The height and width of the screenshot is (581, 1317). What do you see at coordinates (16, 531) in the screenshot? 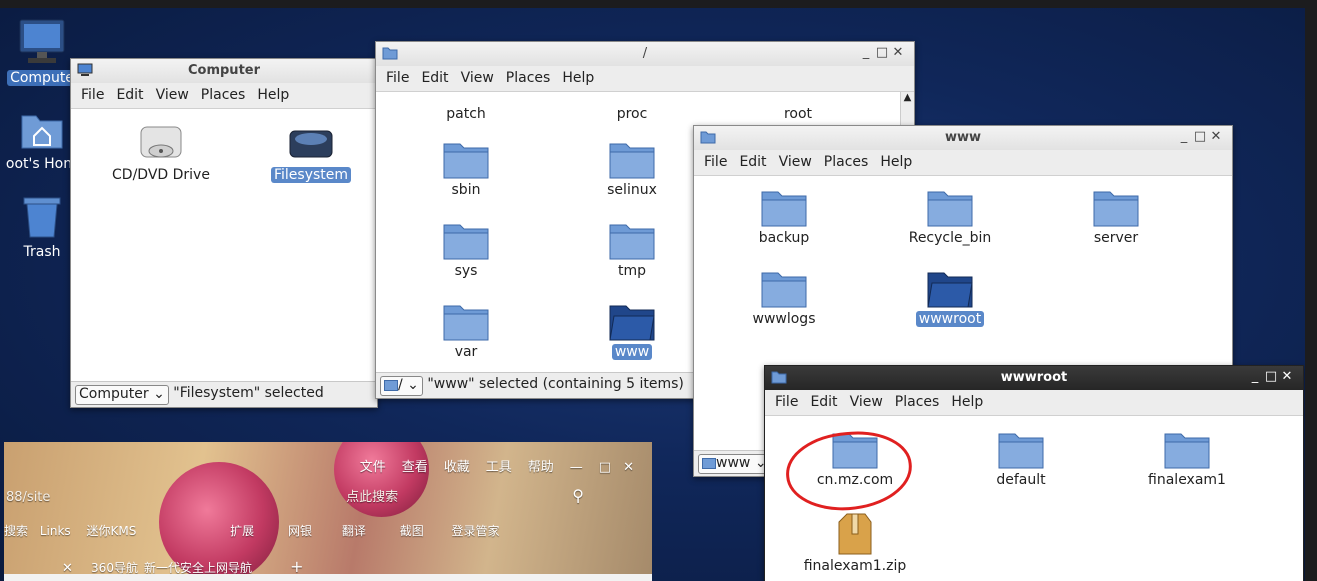
I see `bookmark: 搜索` at bounding box center [16, 531].